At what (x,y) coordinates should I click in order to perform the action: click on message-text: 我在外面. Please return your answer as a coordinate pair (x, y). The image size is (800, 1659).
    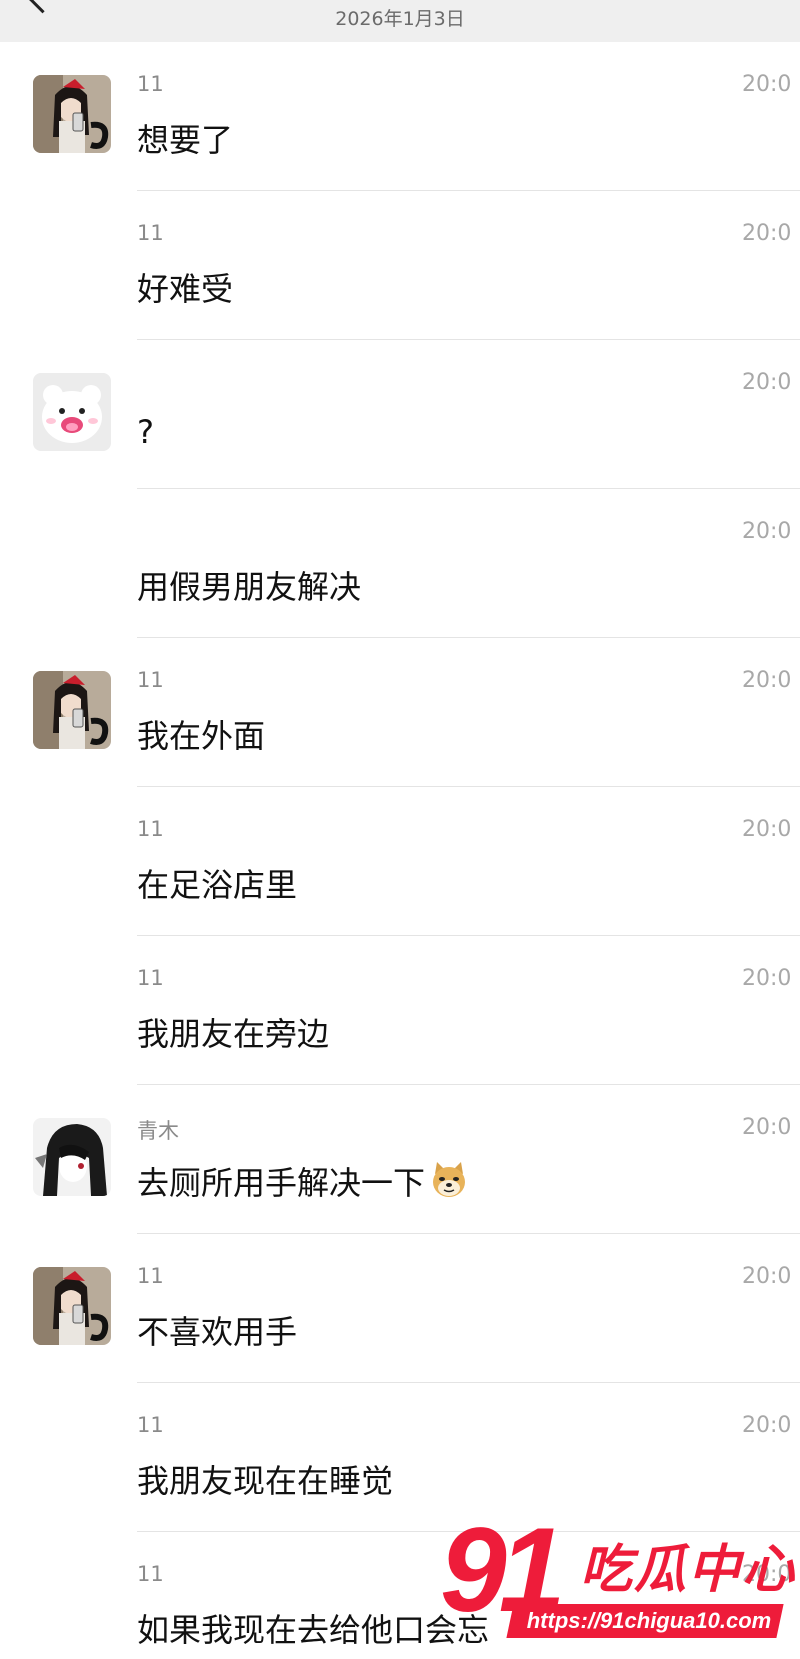
    Looking at the image, I should click on (201, 736).